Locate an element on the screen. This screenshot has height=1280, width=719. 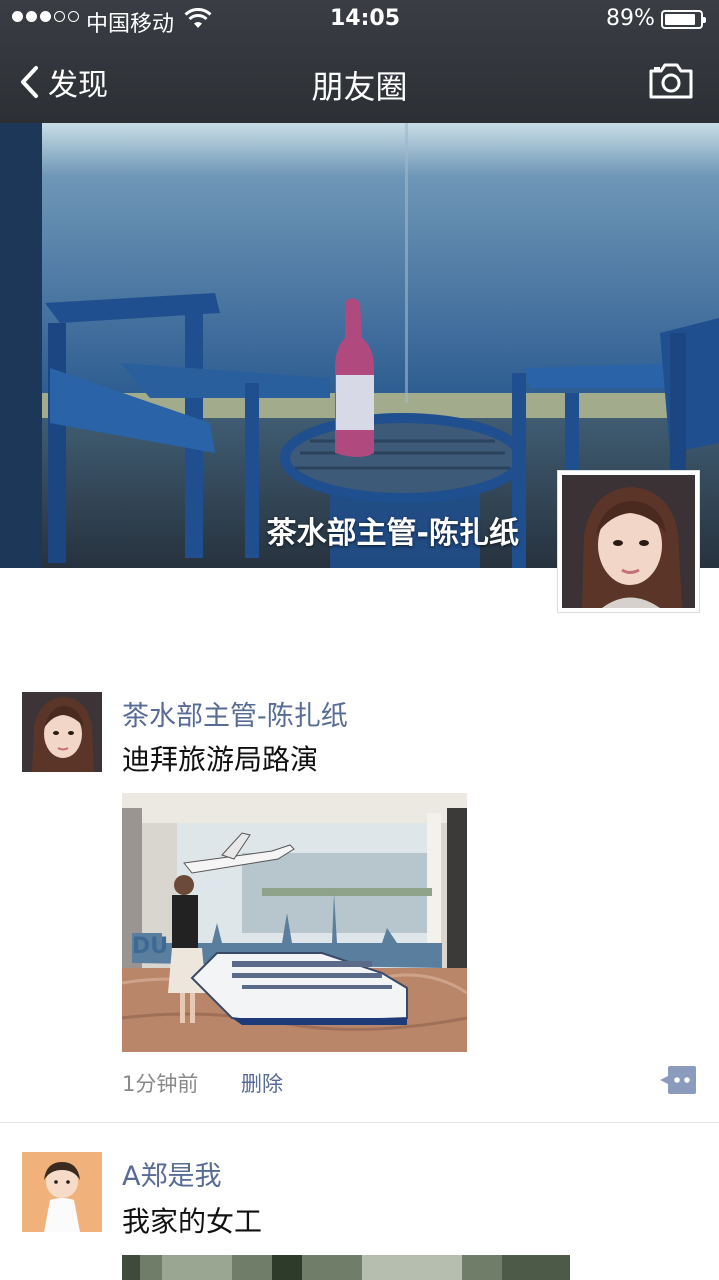
post-author-name: A郑是我 is located at coordinates (171, 1173).